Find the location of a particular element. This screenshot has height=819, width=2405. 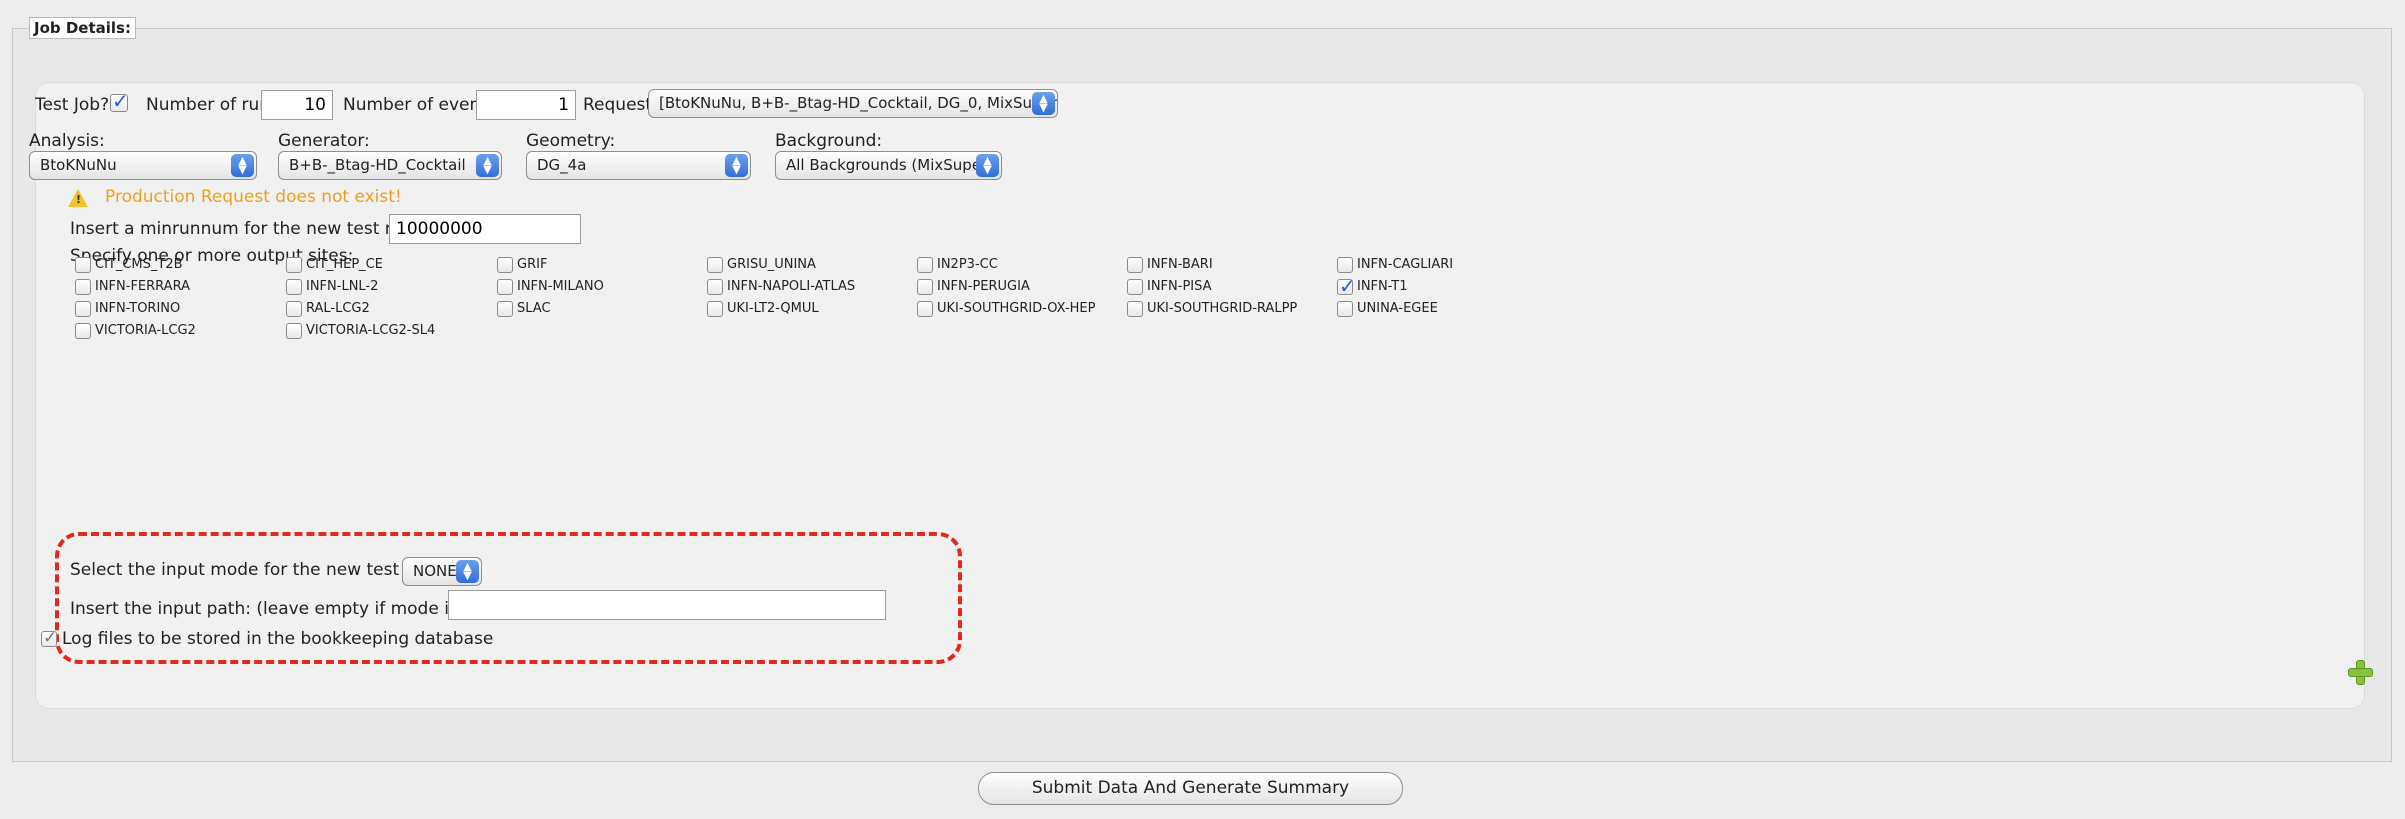

site-label: INFN-PISA is located at coordinates (1179, 286).